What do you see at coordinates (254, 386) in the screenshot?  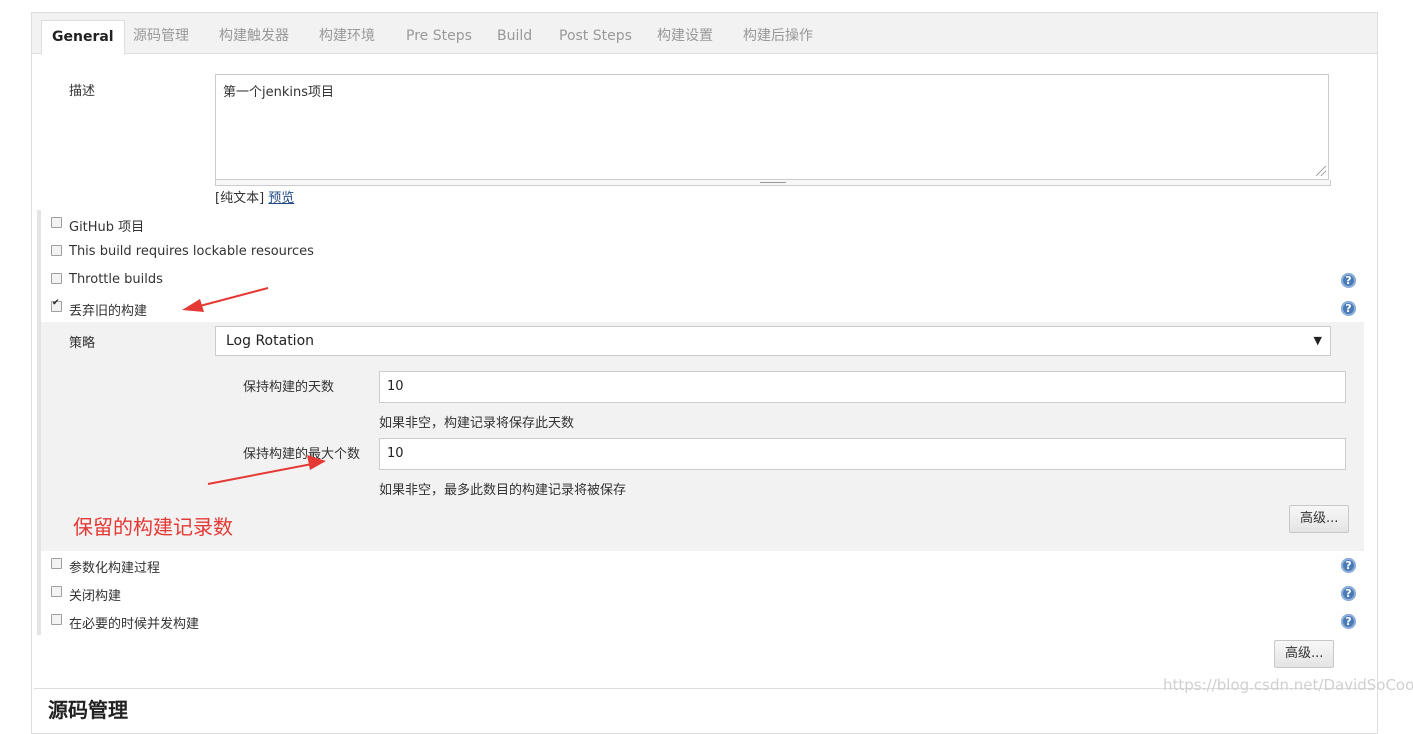 I see `annotation-arrows` at bounding box center [254, 386].